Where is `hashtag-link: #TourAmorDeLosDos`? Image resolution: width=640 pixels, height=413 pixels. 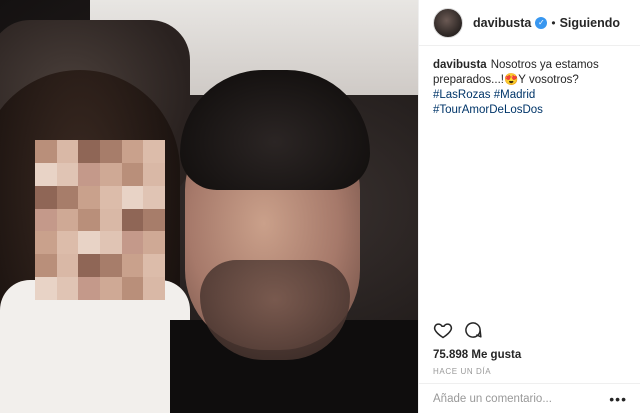 hashtag-link: #TourAmorDeLosDos is located at coordinates (488, 110).